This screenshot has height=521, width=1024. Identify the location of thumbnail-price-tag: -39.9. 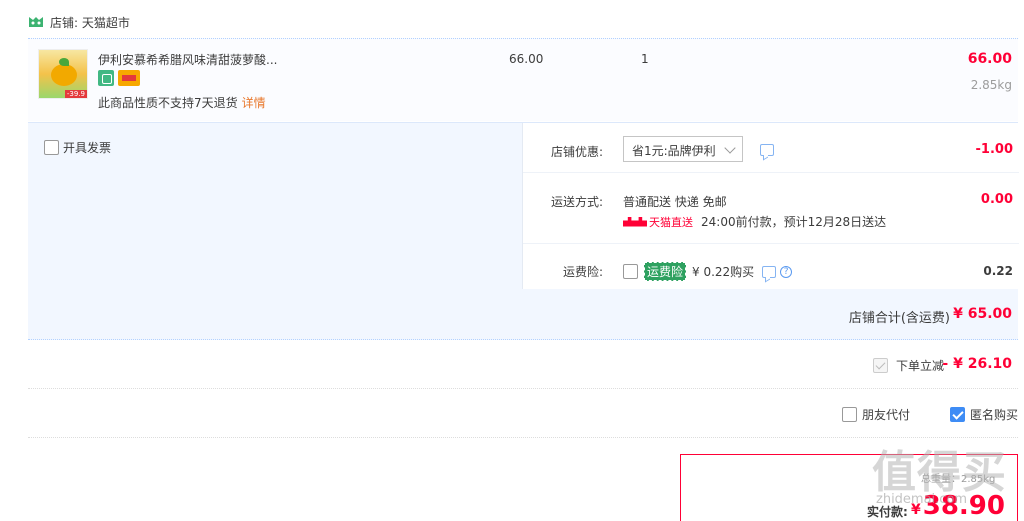
(75, 94).